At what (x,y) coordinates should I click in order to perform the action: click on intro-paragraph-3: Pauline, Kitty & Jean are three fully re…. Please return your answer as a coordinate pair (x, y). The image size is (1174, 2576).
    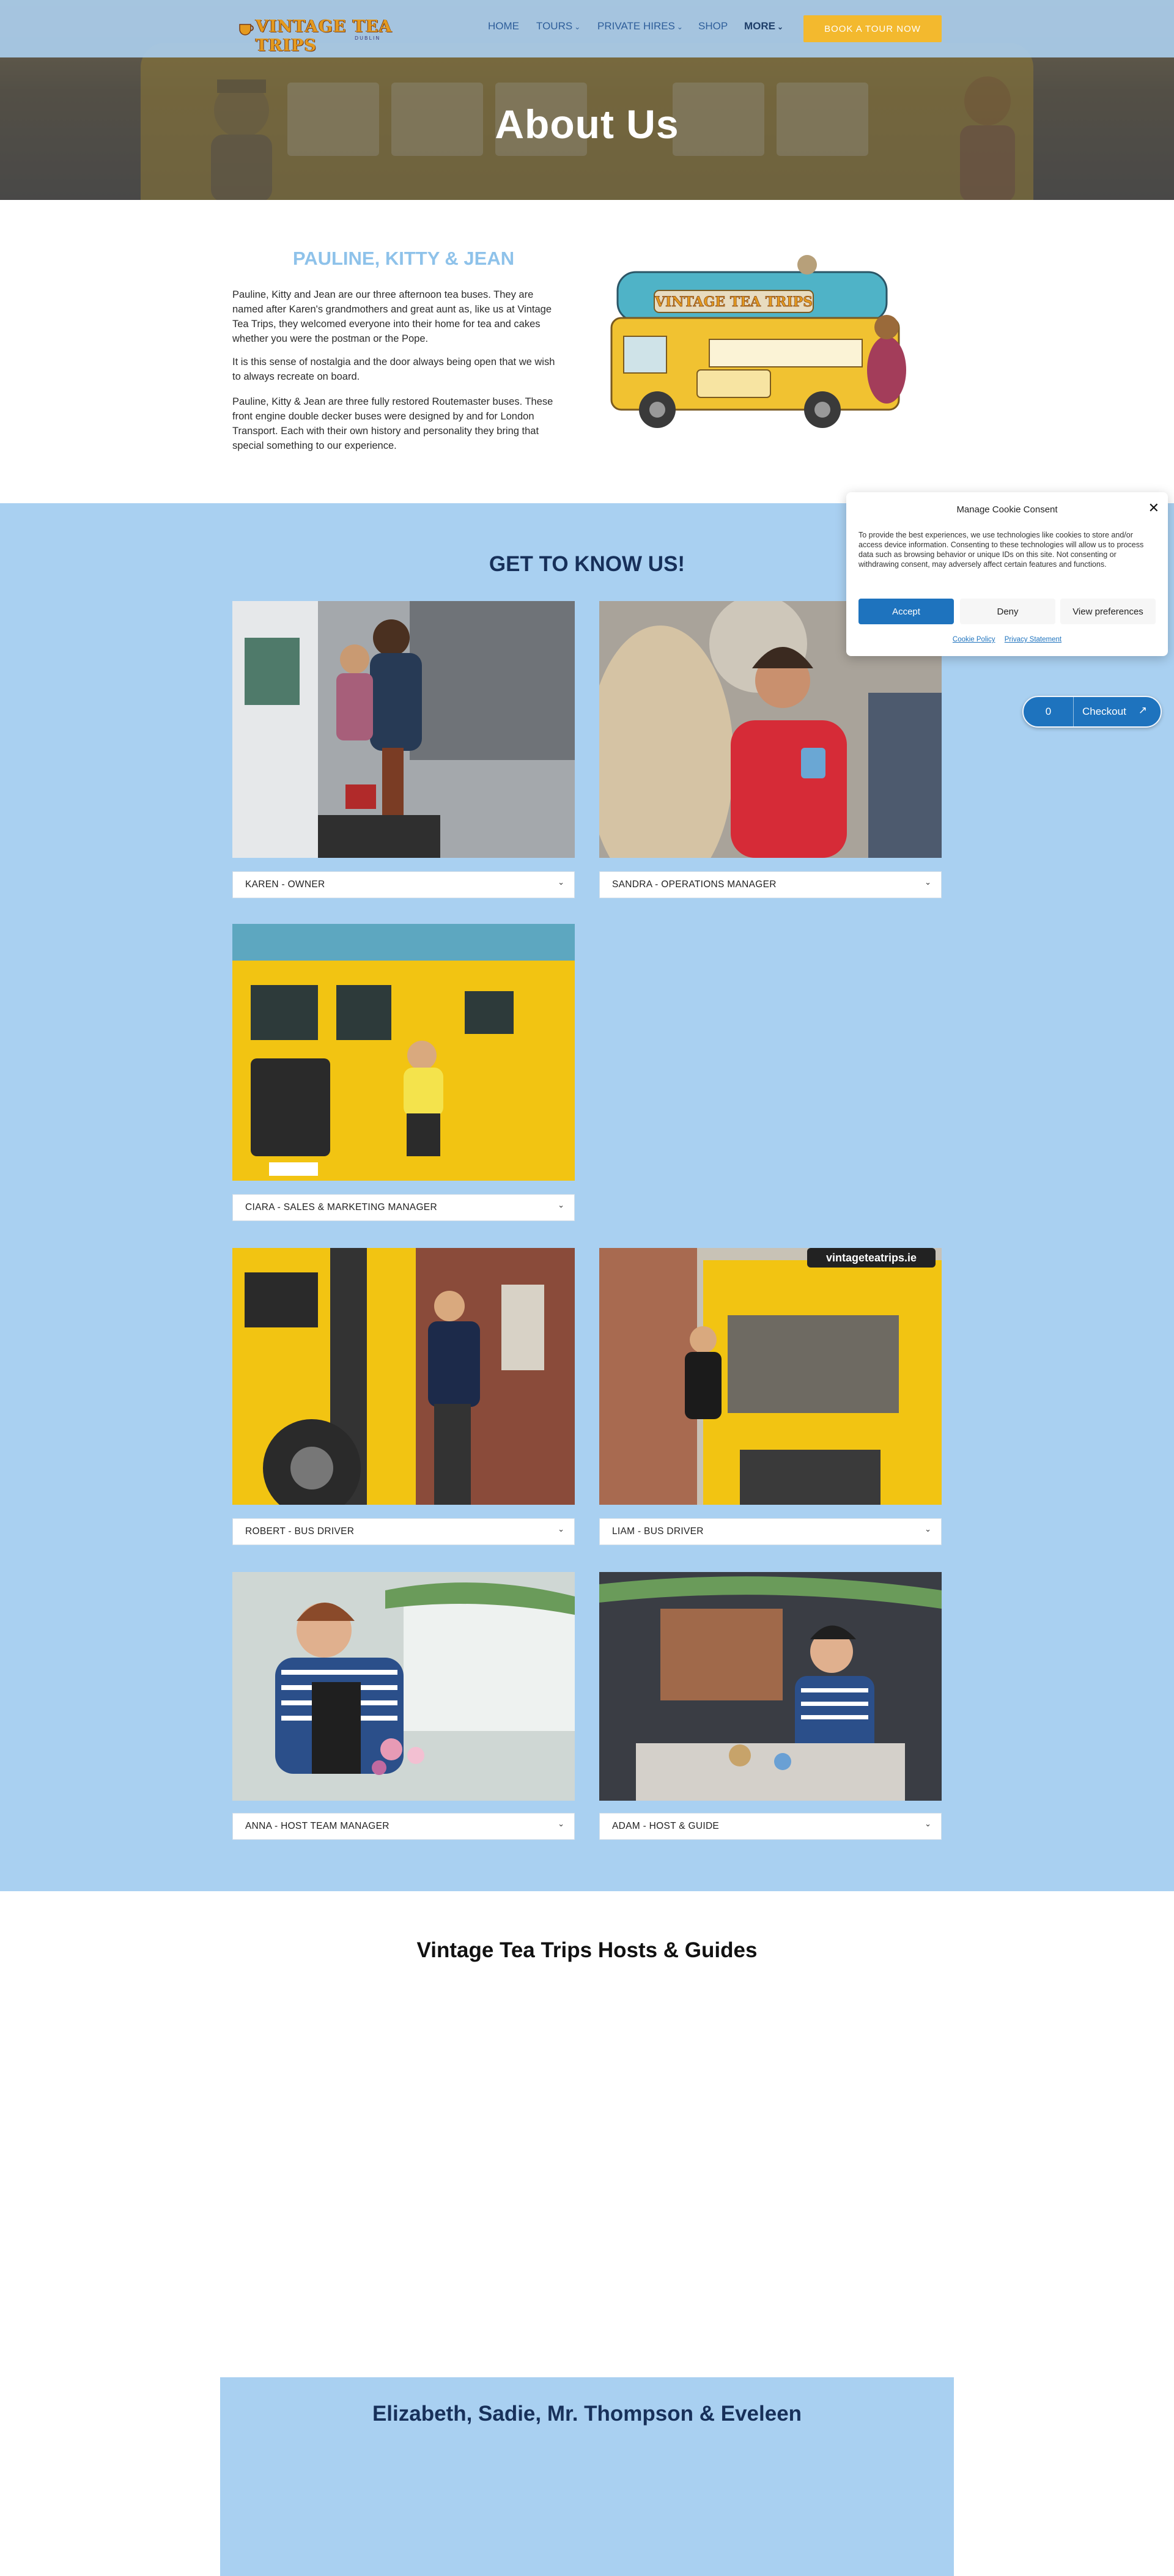
    Looking at the image, I should click on (392, 423).